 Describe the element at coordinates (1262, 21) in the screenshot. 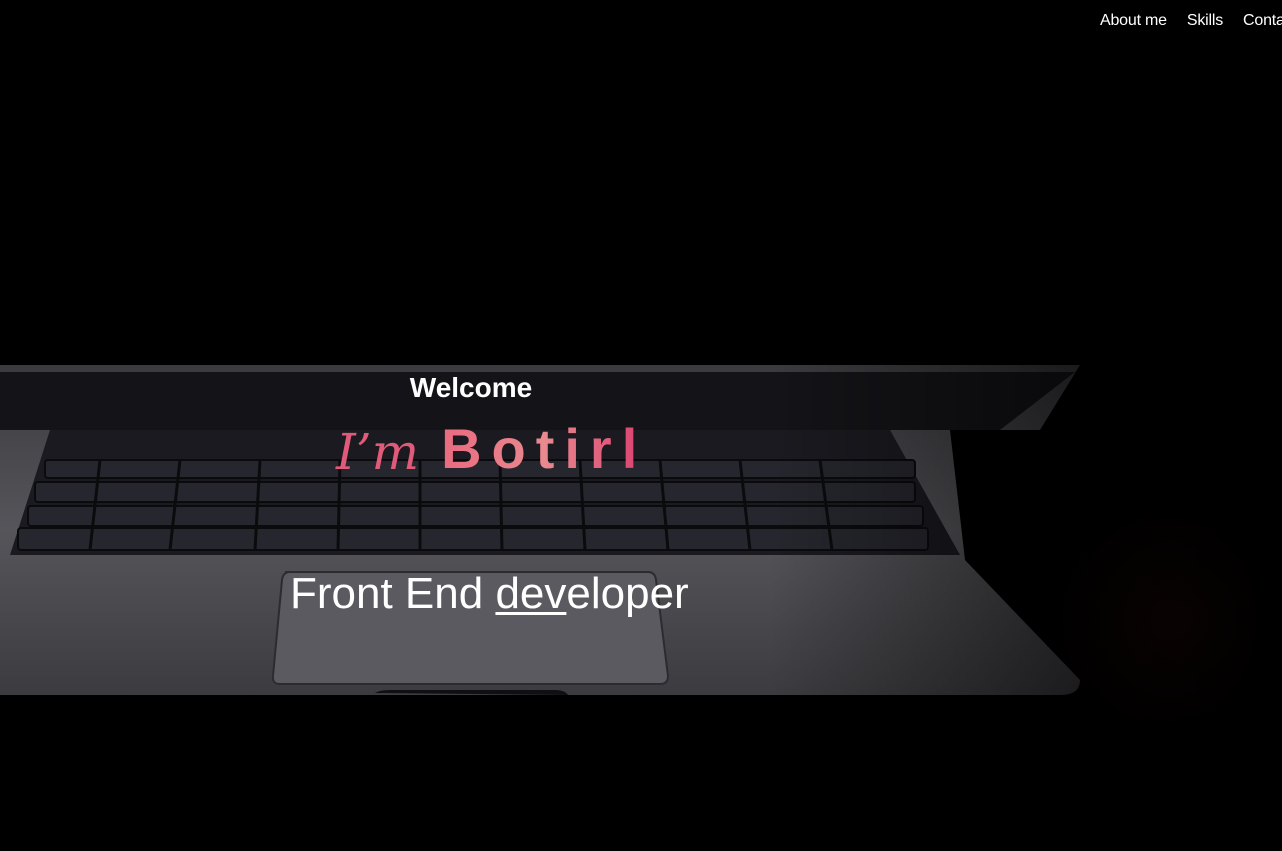

I see `nav-link-contact: Conta` at that location.